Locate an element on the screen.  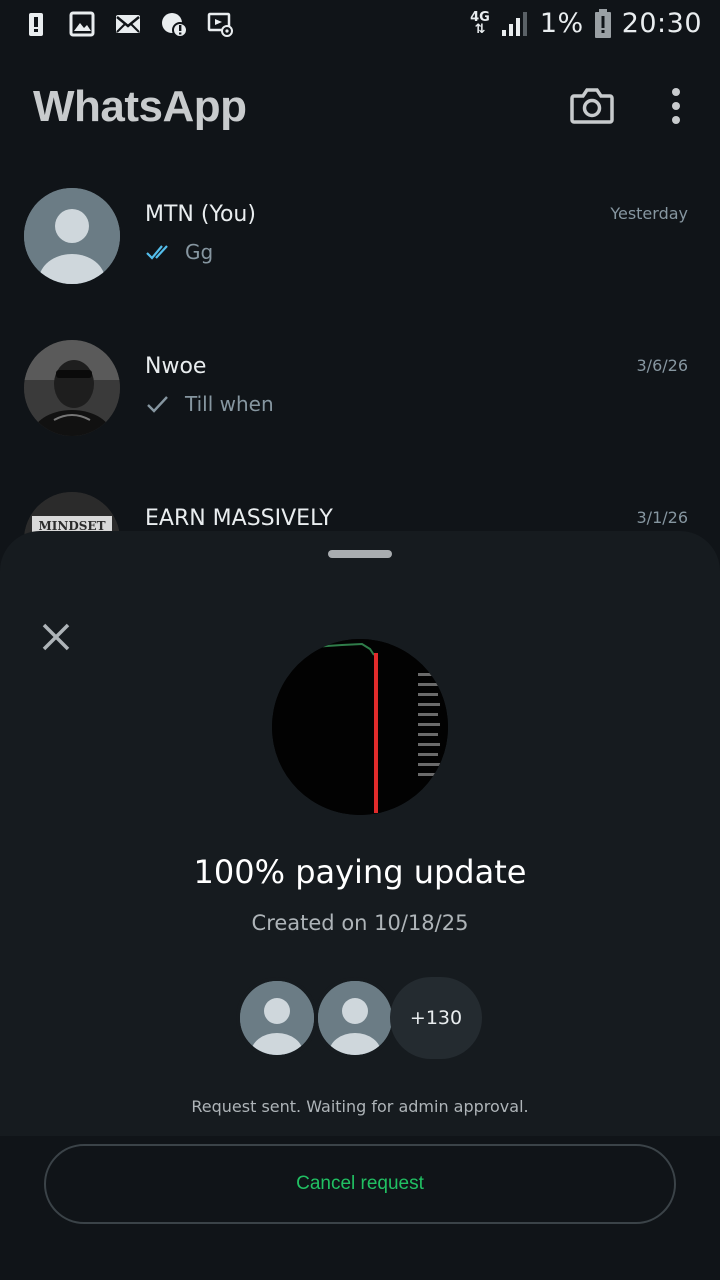
clock: 20:30 is located at coordinates (661, 23).